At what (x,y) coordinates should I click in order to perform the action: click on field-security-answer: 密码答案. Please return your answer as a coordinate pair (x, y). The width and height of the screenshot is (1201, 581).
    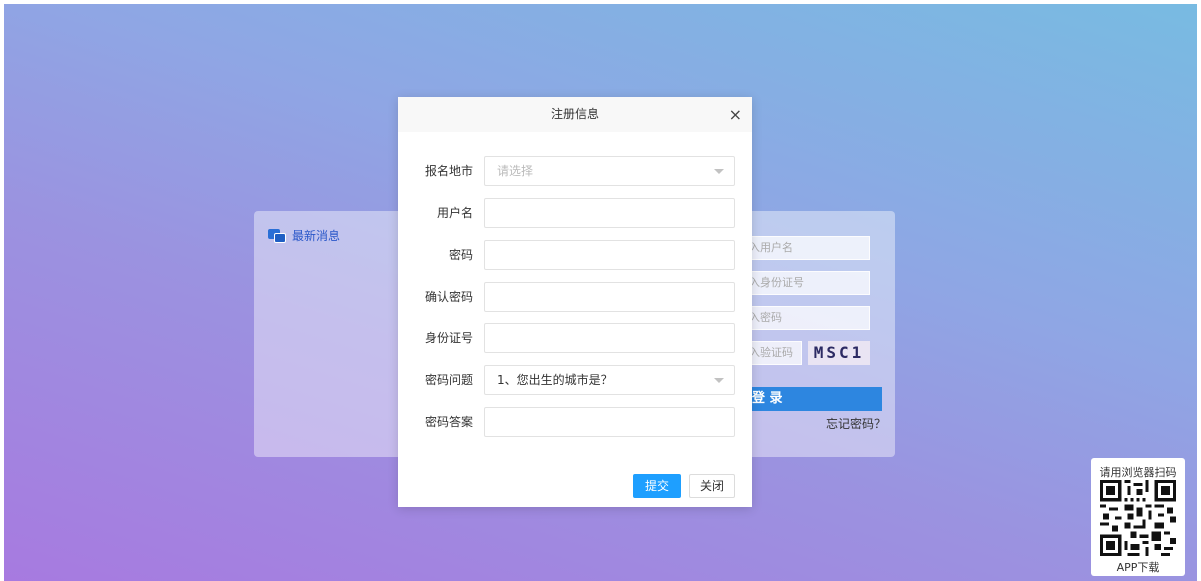
    Looking at the image, I should click on (575, 422).